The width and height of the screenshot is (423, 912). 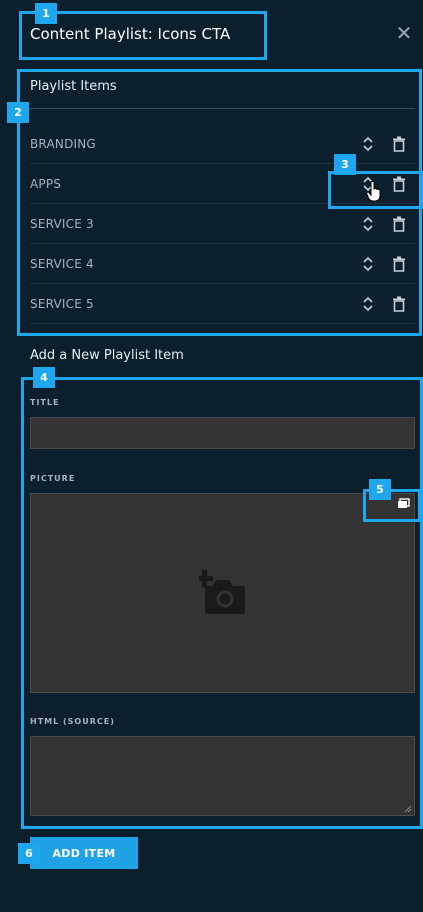 What do you see at coordinates (107, 355) in the screenshot?
I see `add-item-heading: Add a New Playlist Item` at bounding box center [107, 355].